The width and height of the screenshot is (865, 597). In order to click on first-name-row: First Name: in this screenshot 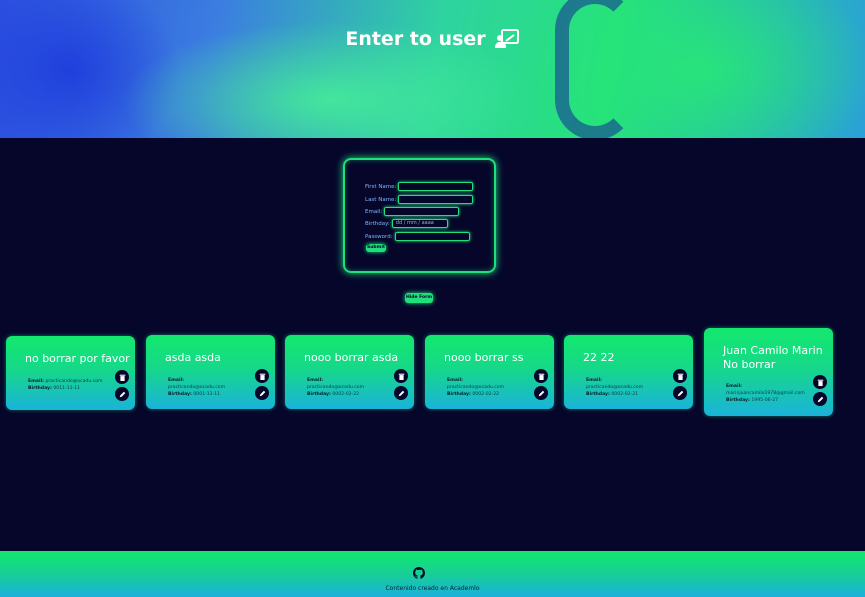, I will do `click(419, 186)`.